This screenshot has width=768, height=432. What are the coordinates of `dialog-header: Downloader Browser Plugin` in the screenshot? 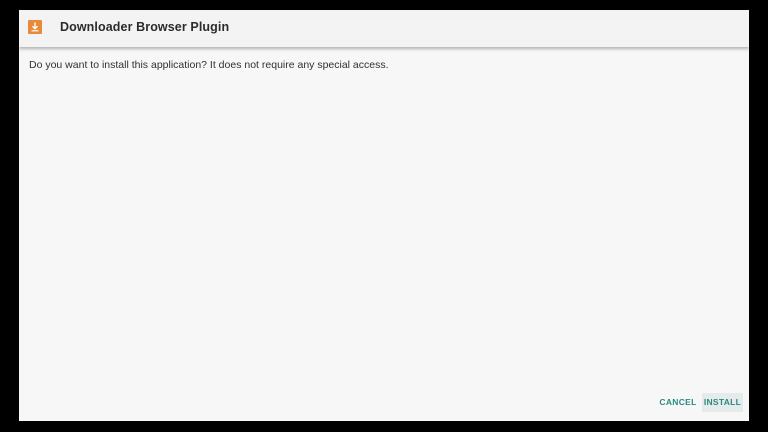 It's located at (384, 28).